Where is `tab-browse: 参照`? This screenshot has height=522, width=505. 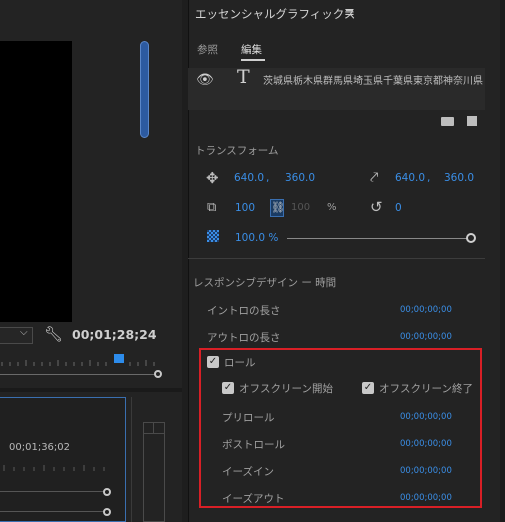
tab-browse: 参照 is located at coordinates (207, 49).